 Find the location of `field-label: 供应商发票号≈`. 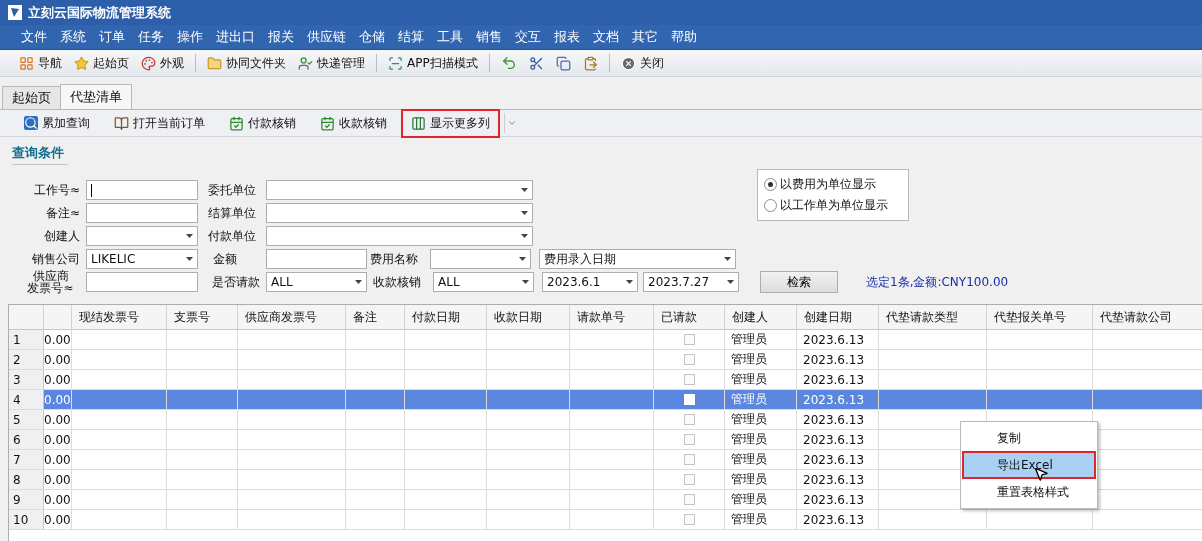

field-label: 供应商发票号≈ is located at coordinates (50, 282).